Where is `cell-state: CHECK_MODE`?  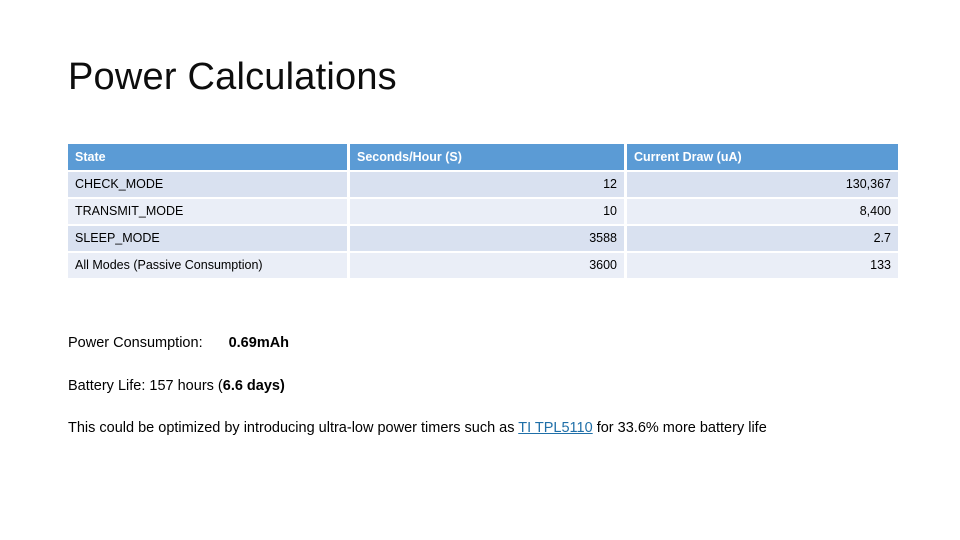
cell-state: CHECK_MODE is located at coordinates (207, 184).